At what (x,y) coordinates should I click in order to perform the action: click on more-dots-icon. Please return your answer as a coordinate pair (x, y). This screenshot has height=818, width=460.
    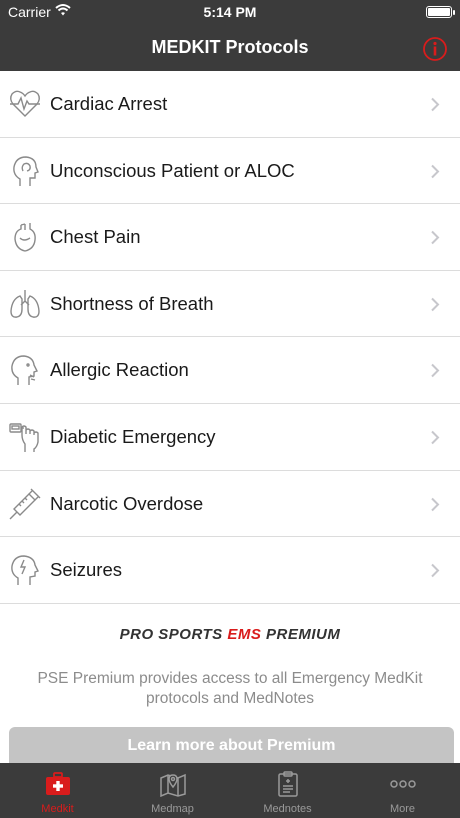
    Looking at the image, I should click on (402, 784).